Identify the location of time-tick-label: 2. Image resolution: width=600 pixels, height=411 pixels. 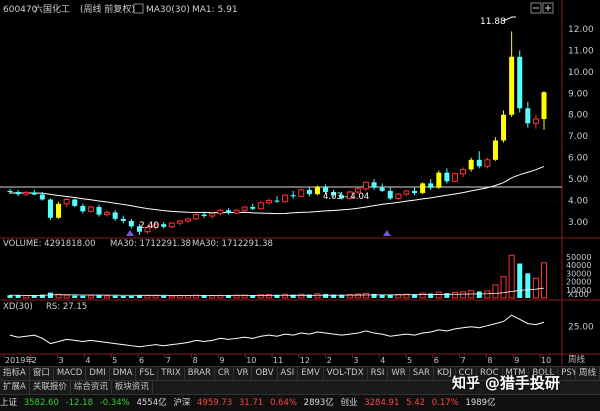
(329, 360).